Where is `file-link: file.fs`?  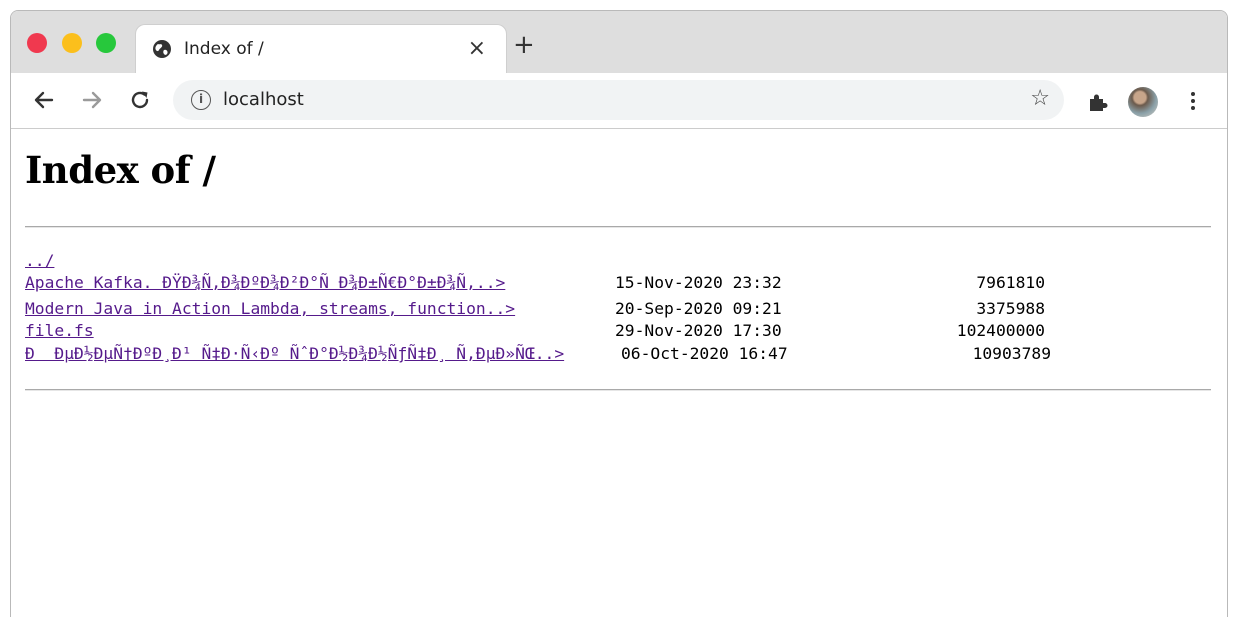
file-link: file.fs is located at coordinates (59, 331).